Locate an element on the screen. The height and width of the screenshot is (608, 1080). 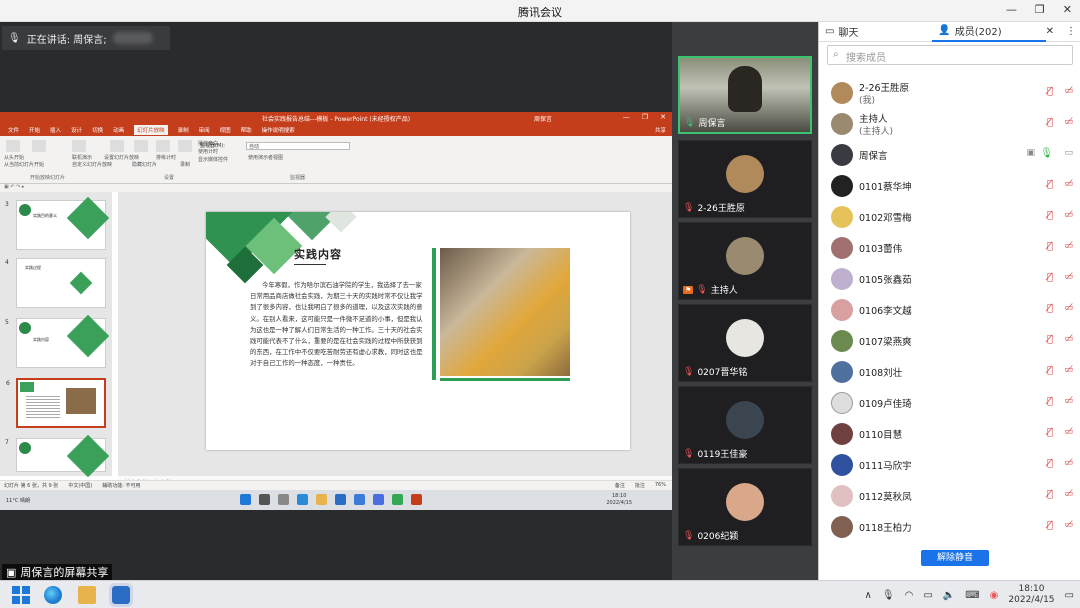
from-current-icon is located at coordinates (39, 146).